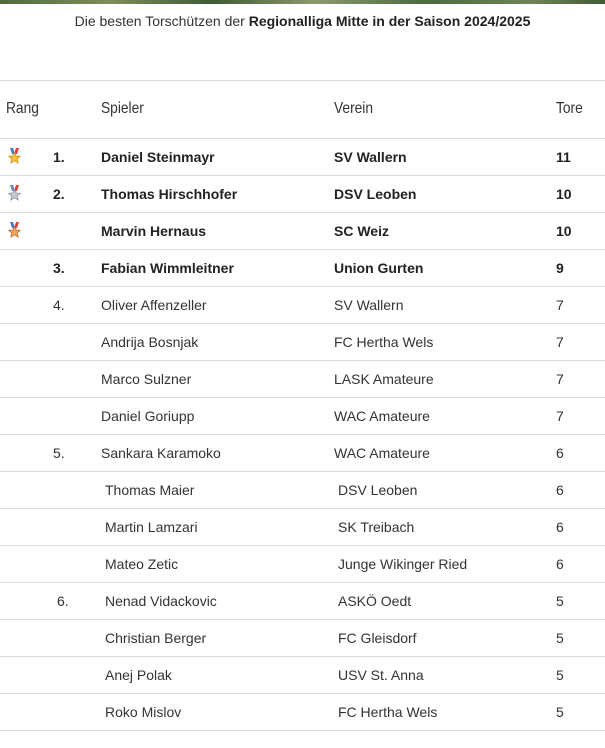 Image resolution: width=605 pixels, height=748 pixels. Describe the element at coordinates (302, 416) in the screenshot. I see `table-row: Daniel Goriupp WAC Amateure 7` at that location.